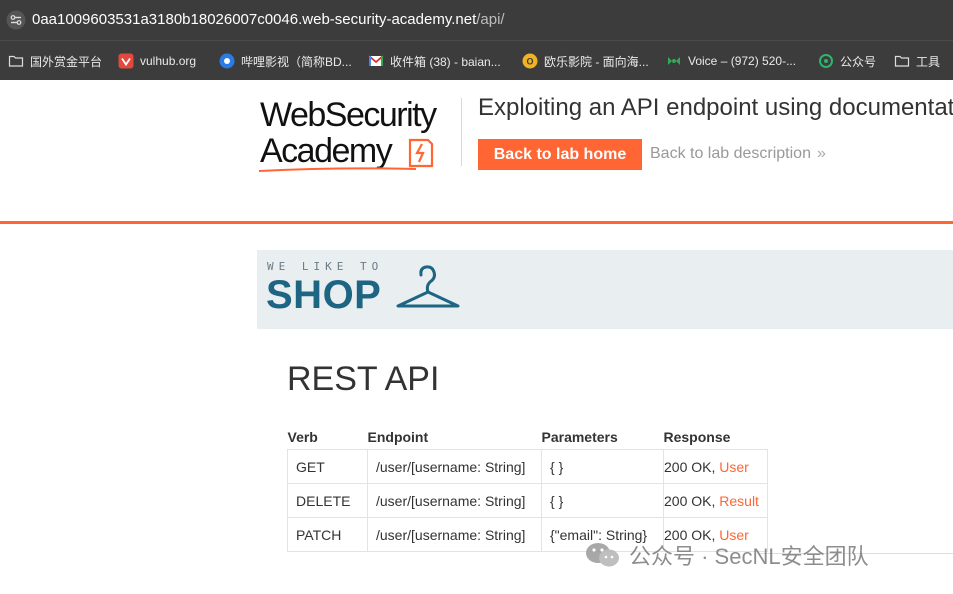 Image resolution: width=953 pixels, height=594 pixels. What do you see at coordinates (126, 61) in the screenshot?
I see `vulhub-icon` at bounding box center [126, 61].